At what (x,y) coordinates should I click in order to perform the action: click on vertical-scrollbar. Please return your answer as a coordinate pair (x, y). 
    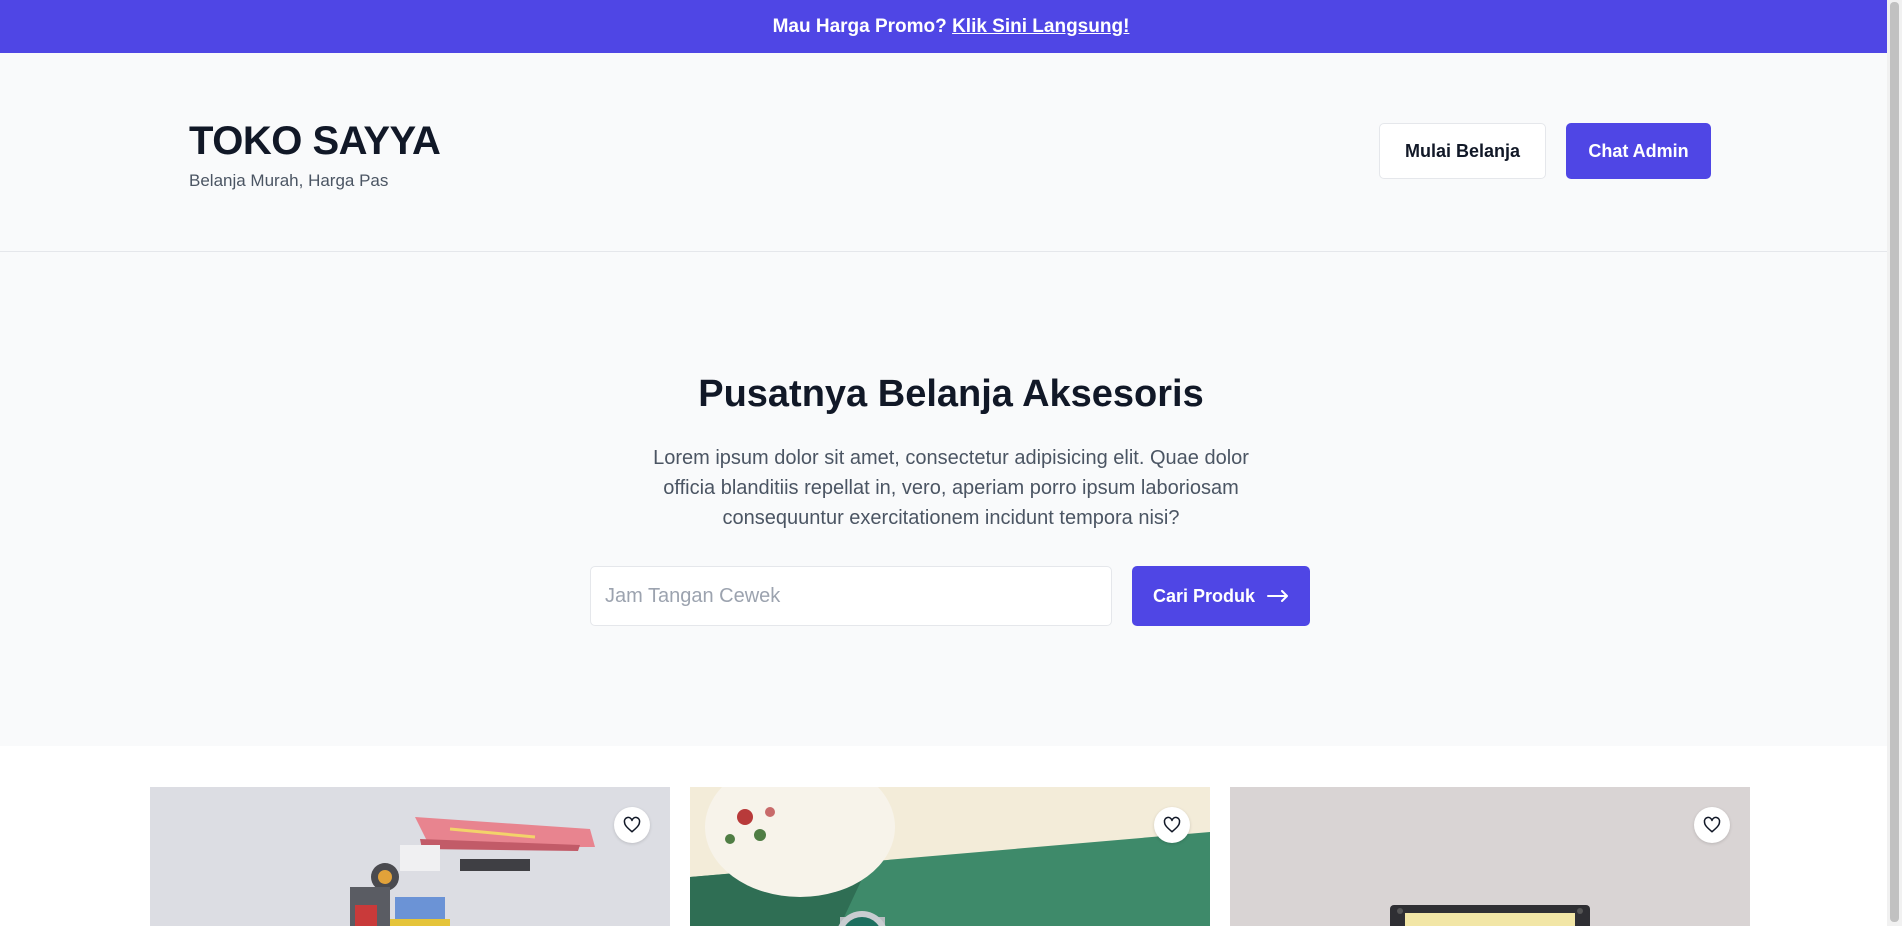
    Looking at the image, I should click on (1894, 463).